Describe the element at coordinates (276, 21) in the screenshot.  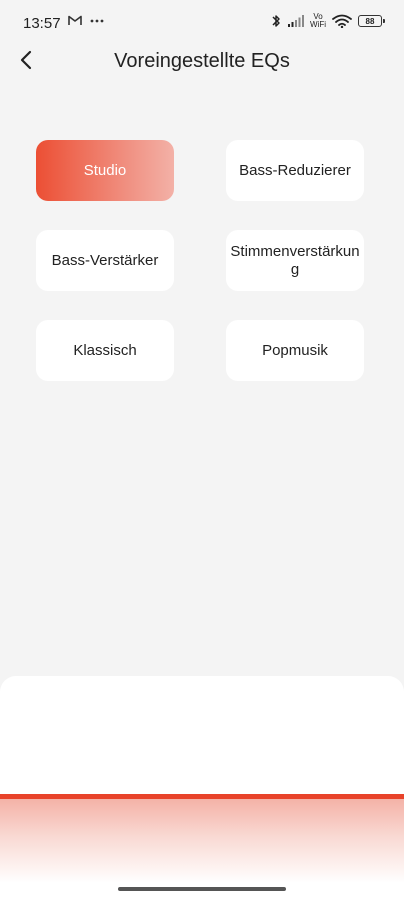
I see `bluetooth-icon` at that location.